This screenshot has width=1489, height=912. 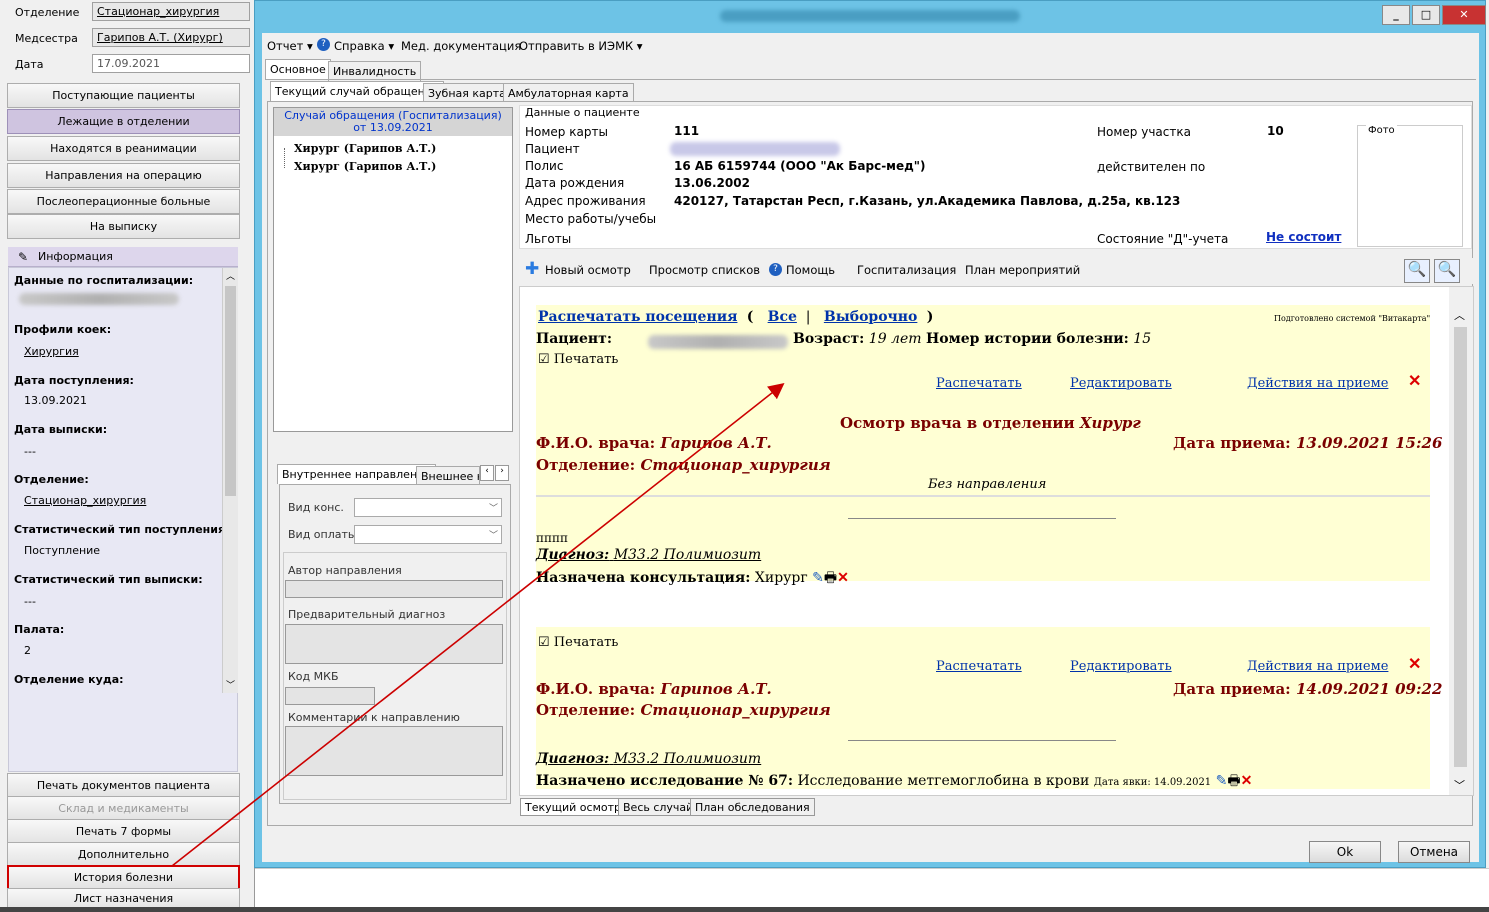 What do you see at coordinates (906, 270) in the screenshot?
I see `hospitalization-button: Госпитализация` at bounding box center [906, 270].